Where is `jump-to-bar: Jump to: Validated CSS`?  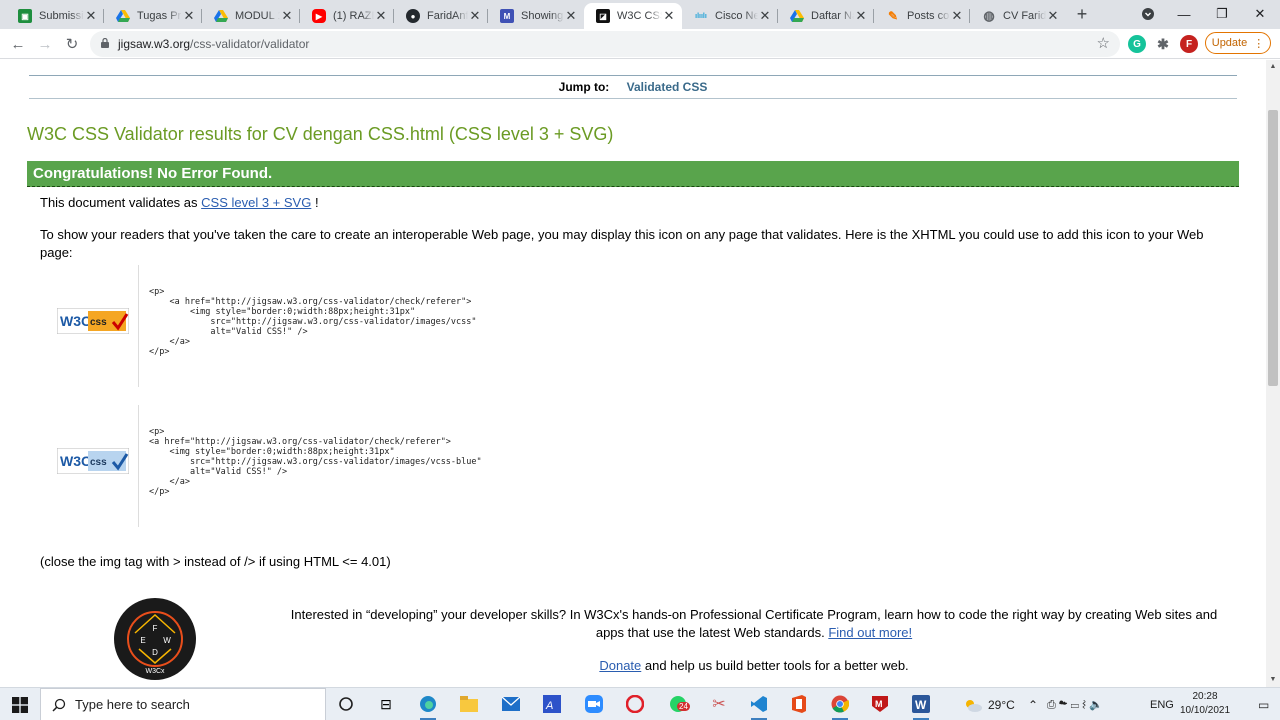 jump-to-bar: Jump to: Validated CSS is located at coordinates (633, 87).